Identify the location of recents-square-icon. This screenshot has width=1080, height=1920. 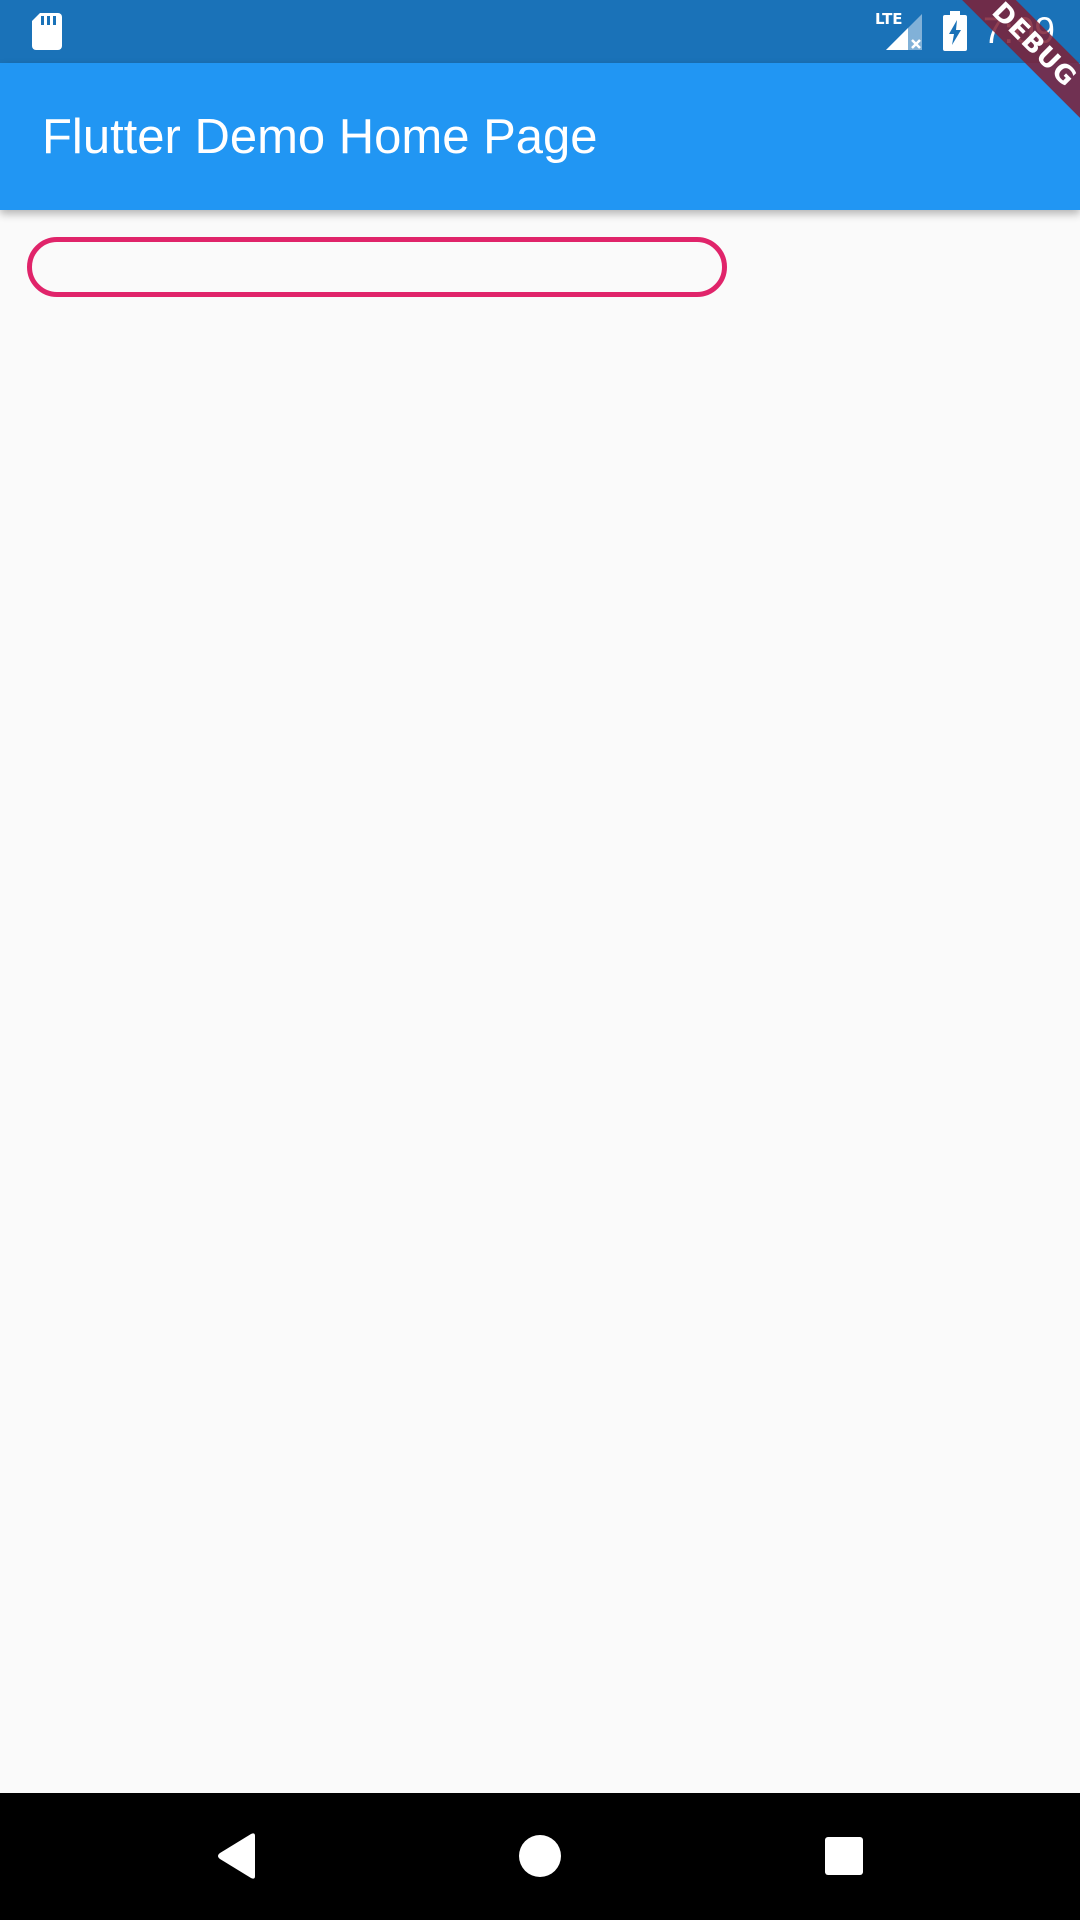
(844, 1856).